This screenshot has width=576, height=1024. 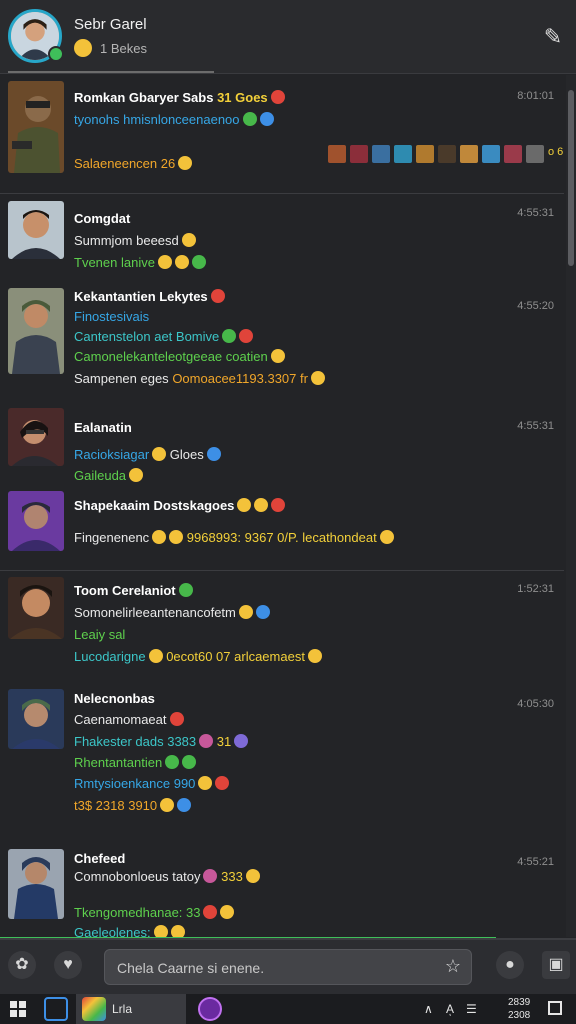 What do you see at coordinates (179, 97) in the screenshot?
I see `chat-title: Romkan Gbaryer Sabs 31 Goes` at bounding box center [179, 97].